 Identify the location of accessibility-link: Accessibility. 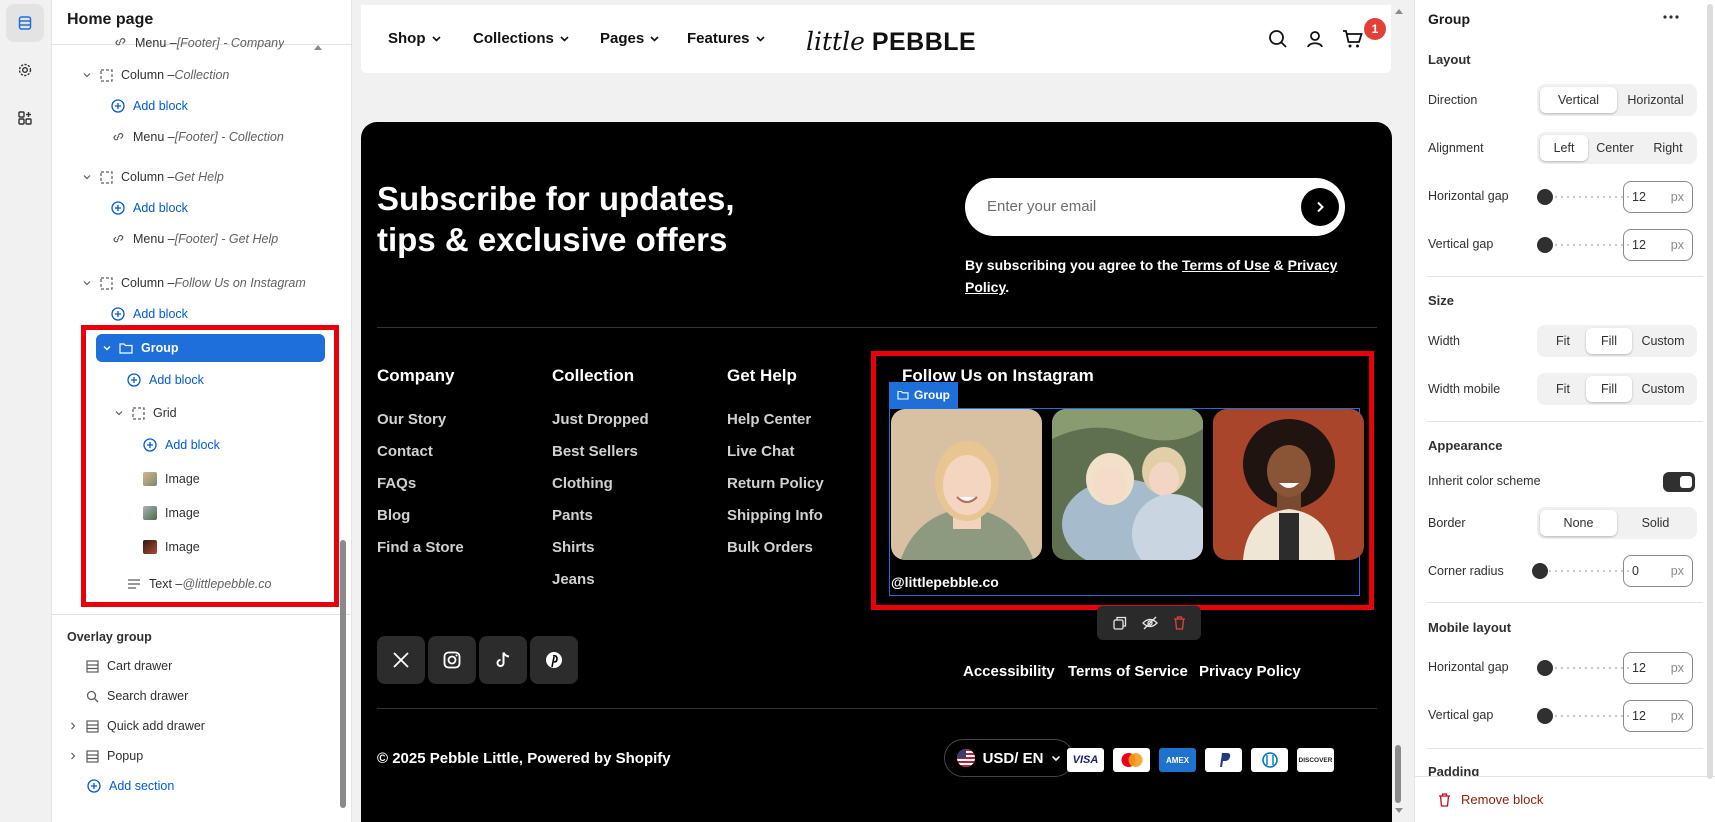
(1009, 671).